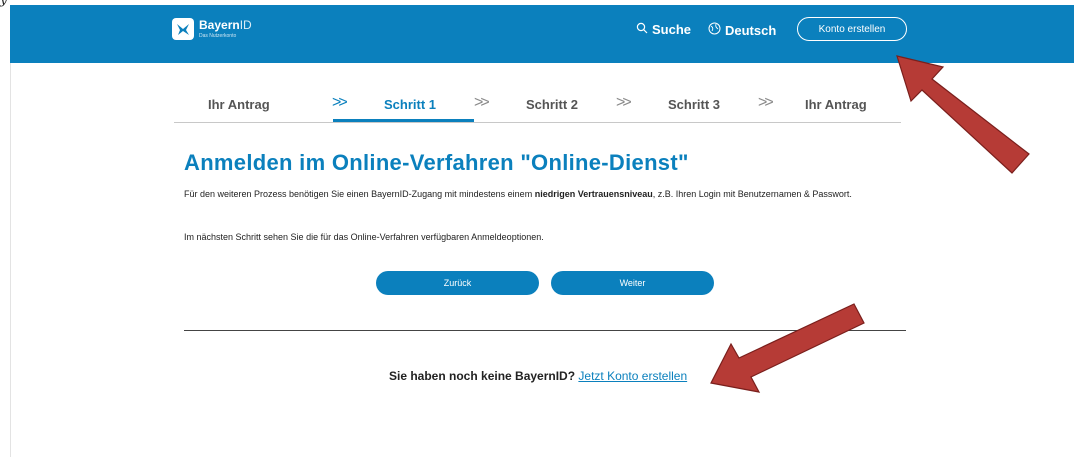 Image resolution: width=1074 pixels, height=457 pixels. I want to click on search-link: Suche, so click(663, 29).